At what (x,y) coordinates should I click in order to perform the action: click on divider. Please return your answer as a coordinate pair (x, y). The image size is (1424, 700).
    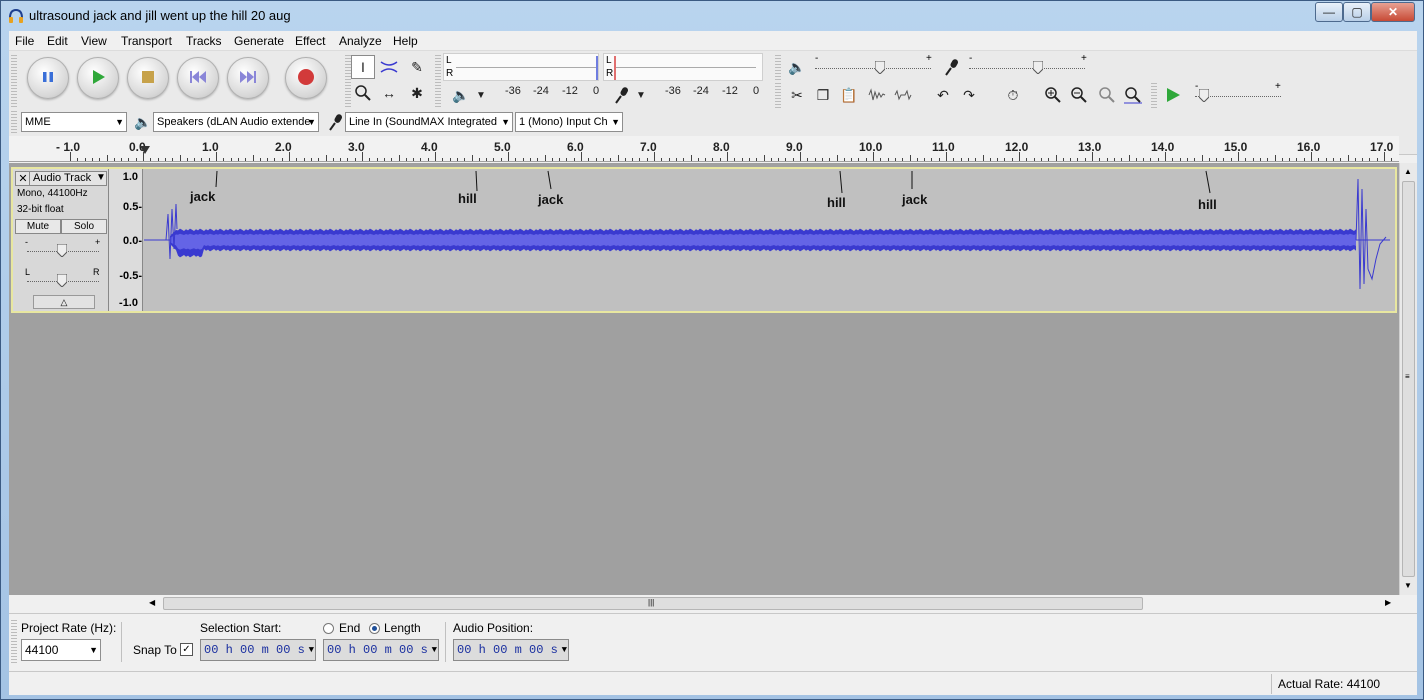
    Looking at the image, I should click on (121, 642).